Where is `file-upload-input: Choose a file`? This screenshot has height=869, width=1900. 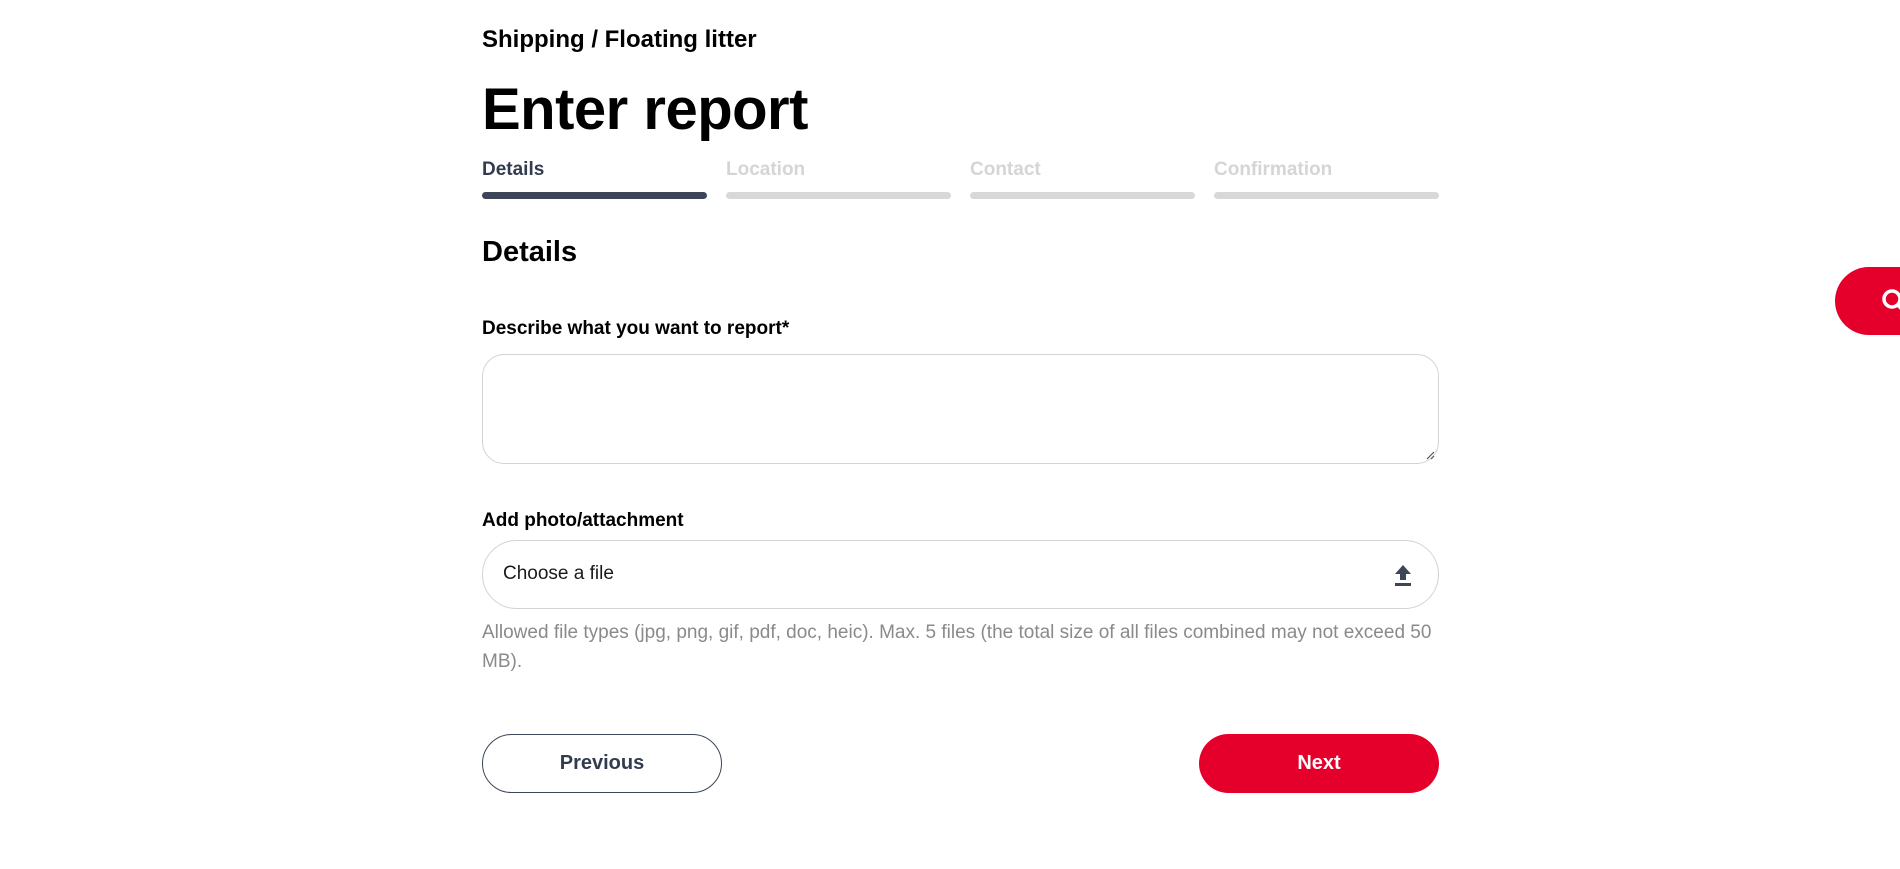
file-upload-input: Choose a file is located at coordinates (960, 574).